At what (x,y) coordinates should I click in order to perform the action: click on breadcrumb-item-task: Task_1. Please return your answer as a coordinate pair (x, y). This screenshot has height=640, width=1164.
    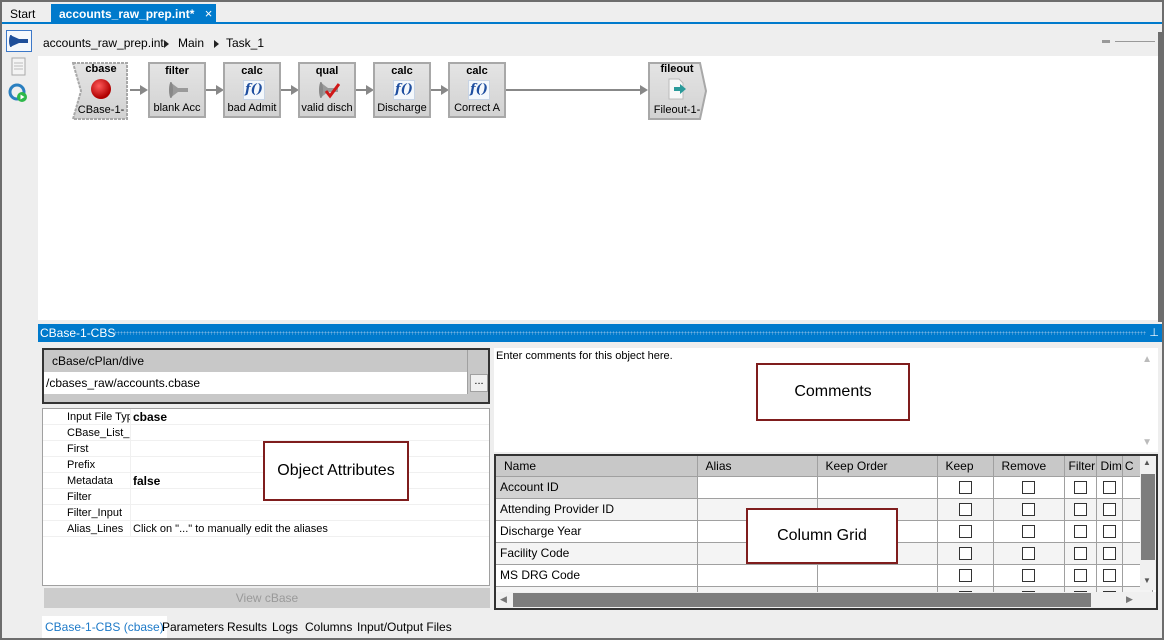
    Looking at the image, I should click on (245, 43).